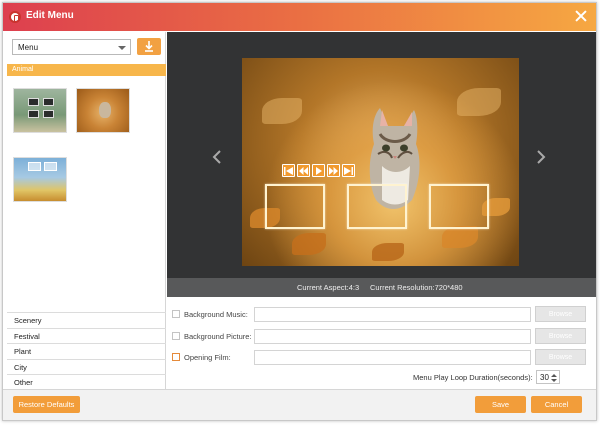  I want to click on chevron-down-icon, so click(122, 48).